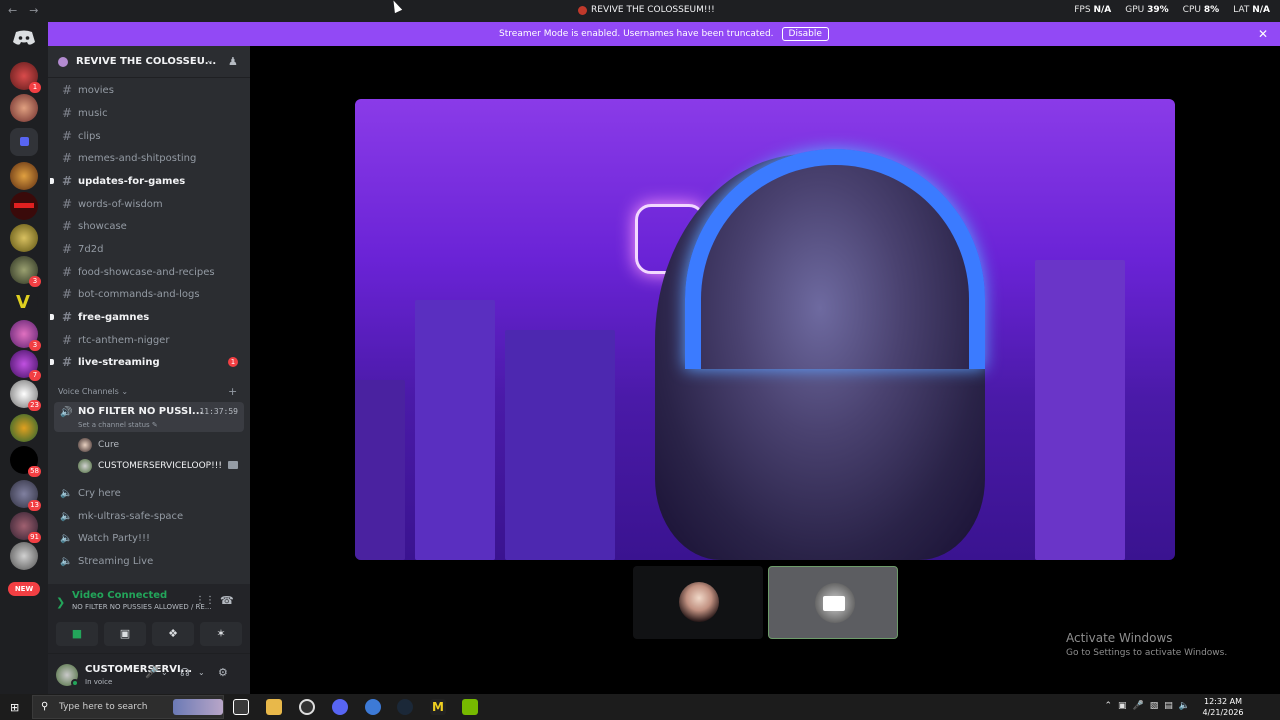 The image size is (1280, 720). I want to click on voice-channel-cry-here: 🔈 Cry here, so click(149, 493).